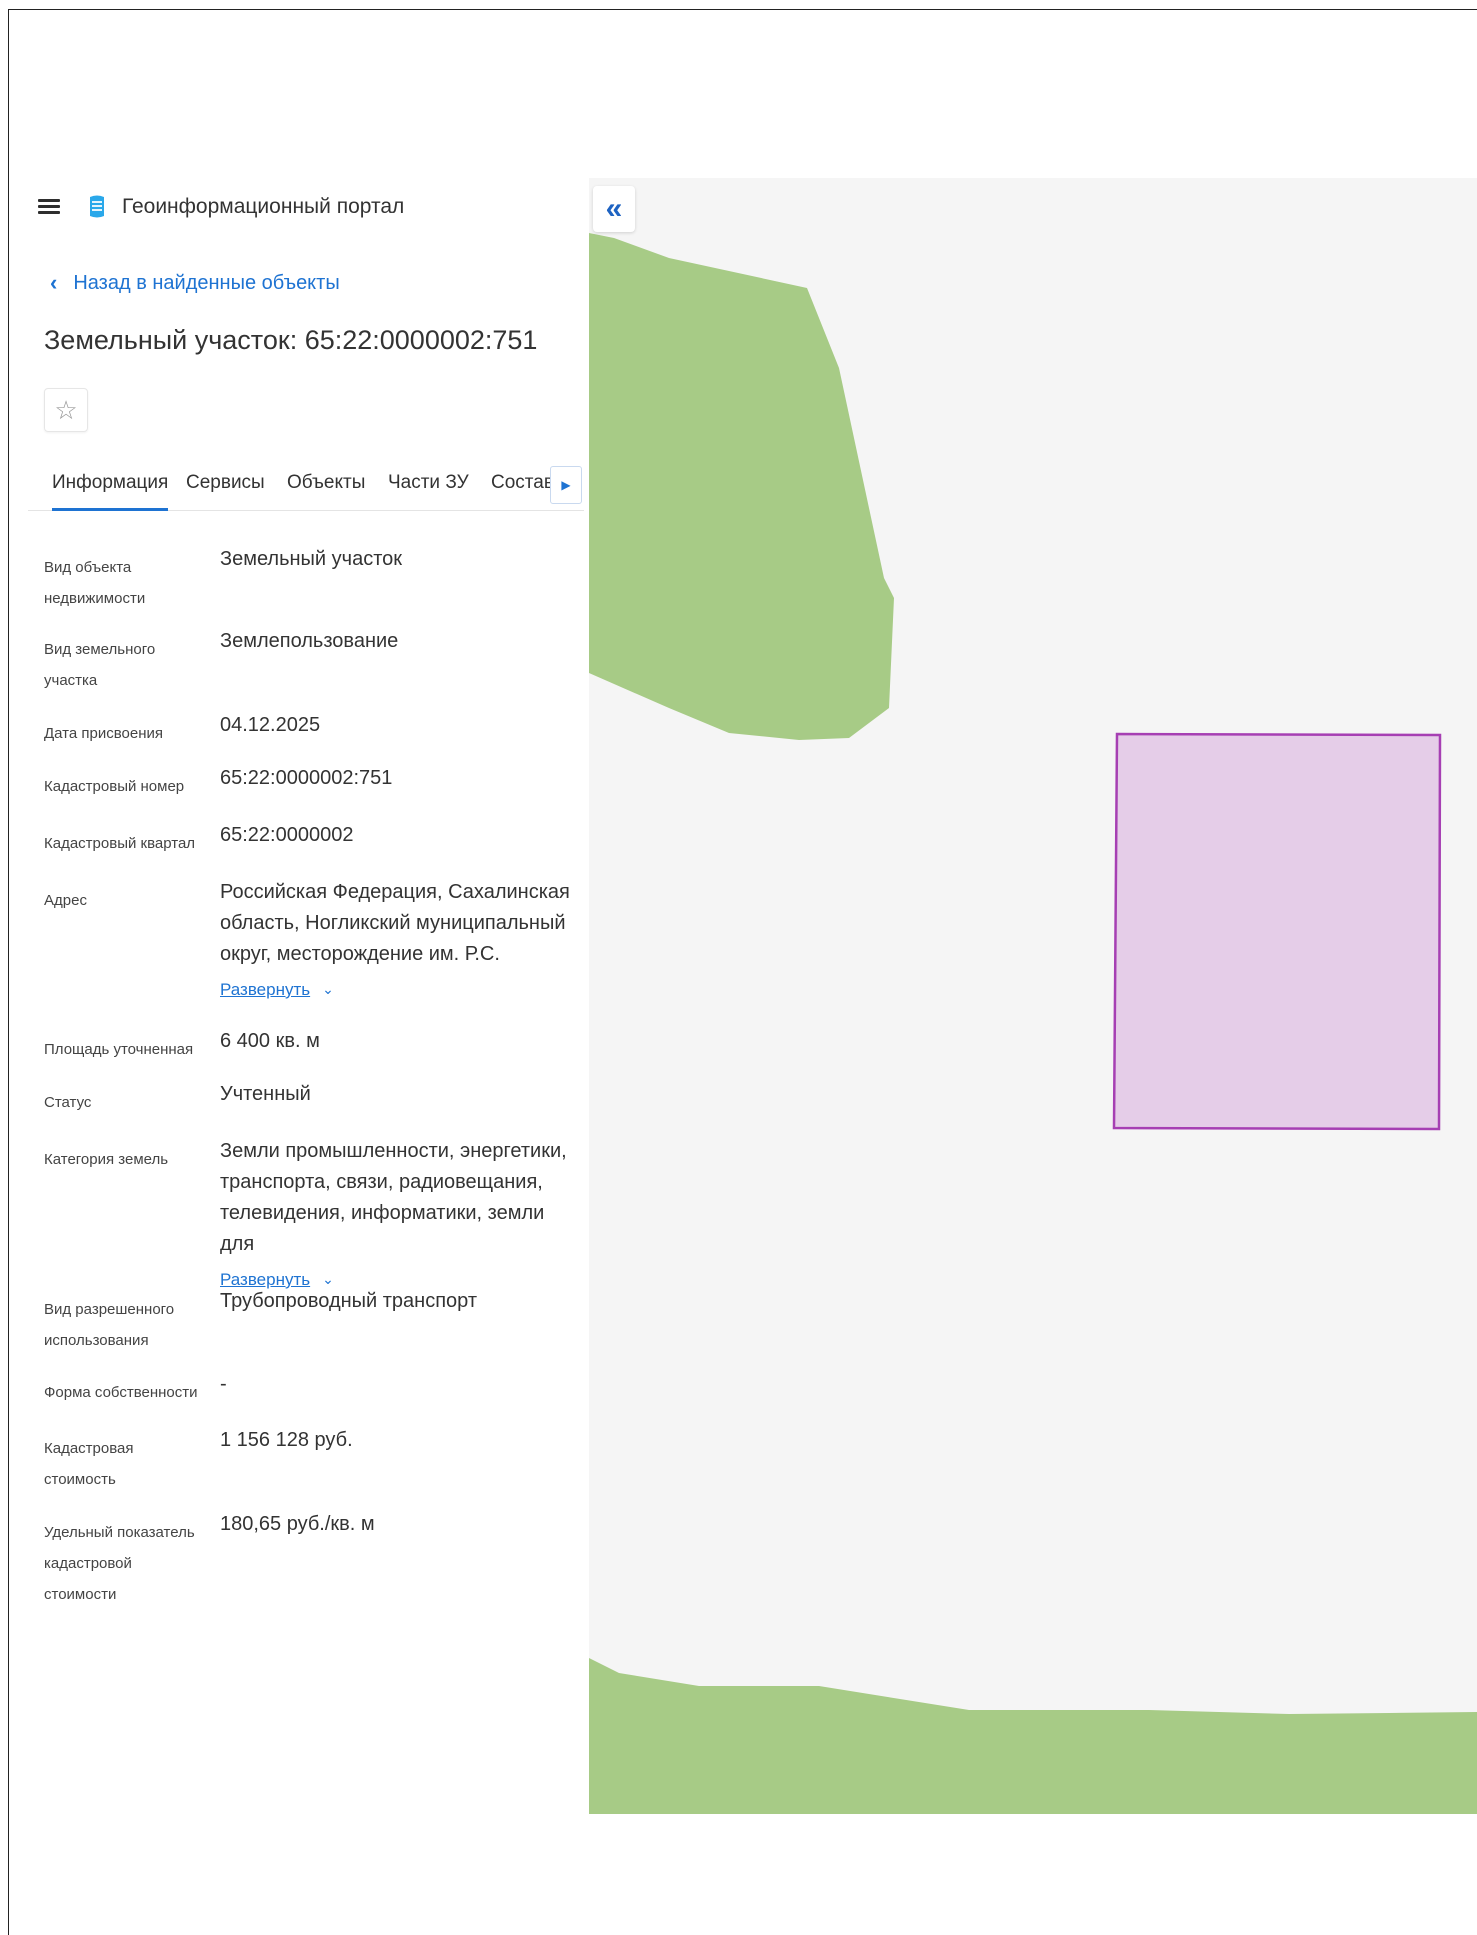  Describe the element at coordinates (265, 1094) in the screenshot. I see `info-value: Учтенный` at that location.